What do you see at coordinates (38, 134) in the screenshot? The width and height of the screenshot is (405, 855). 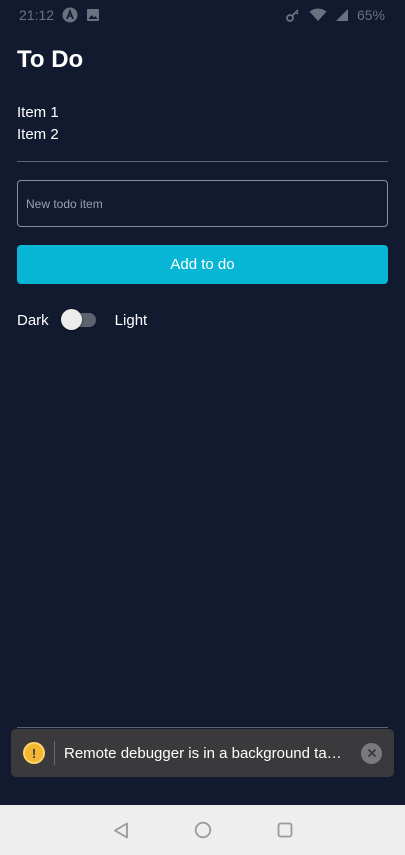 I see `todo-item: Item 2` at bounding box center [38, 134].